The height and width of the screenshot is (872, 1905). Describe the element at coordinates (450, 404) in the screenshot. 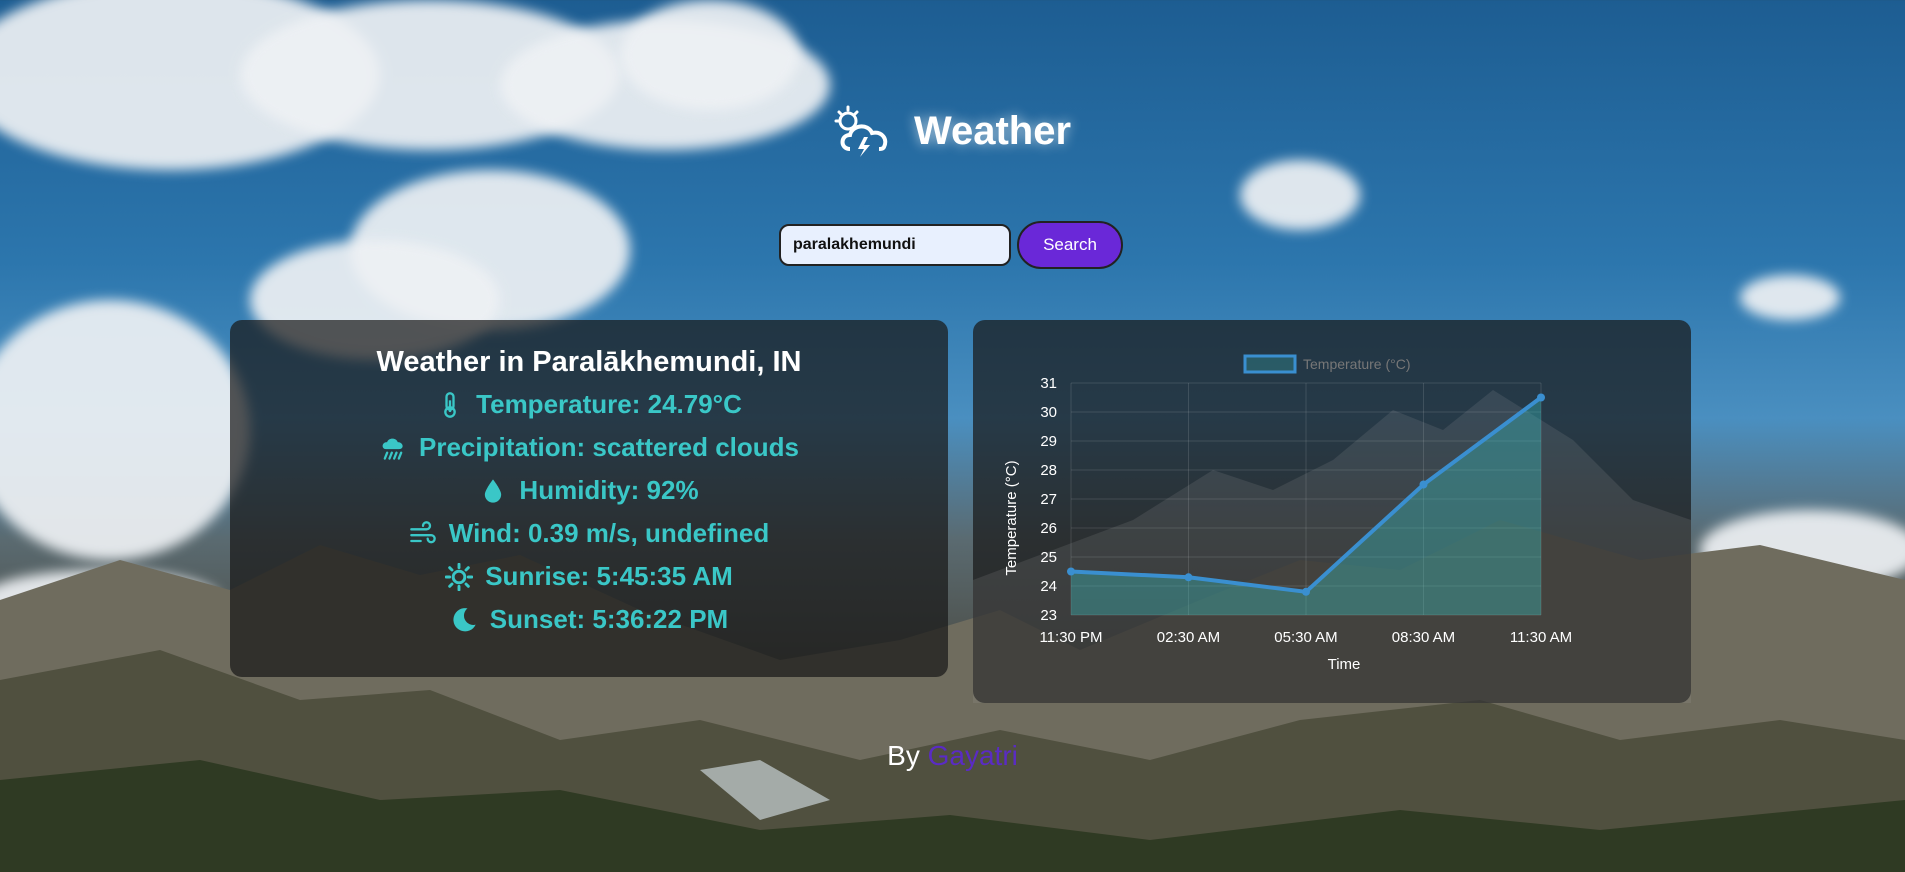

I see `thermometer-icon` at that location.